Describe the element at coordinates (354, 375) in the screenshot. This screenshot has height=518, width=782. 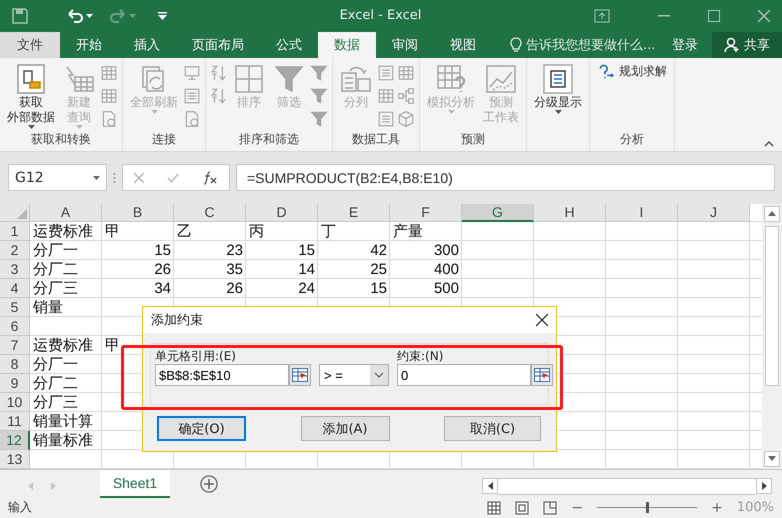
I see `operator-dropdown: > =` at that location.